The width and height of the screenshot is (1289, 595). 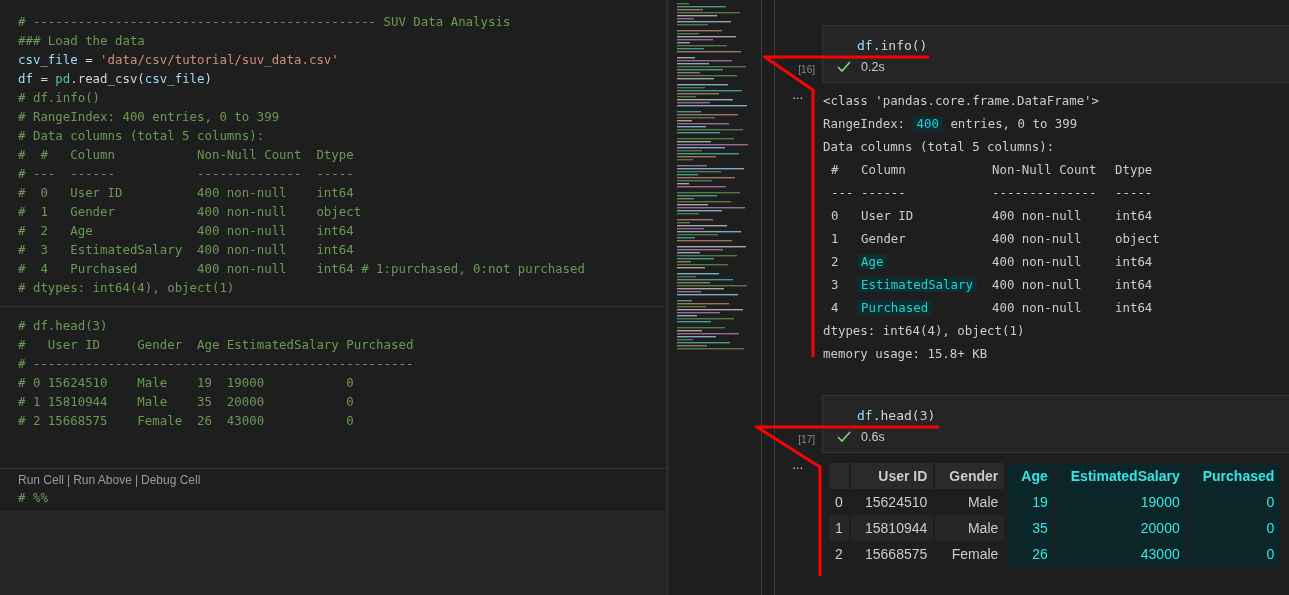 I want to click on output-text: 2, so click(x=835, y=262).